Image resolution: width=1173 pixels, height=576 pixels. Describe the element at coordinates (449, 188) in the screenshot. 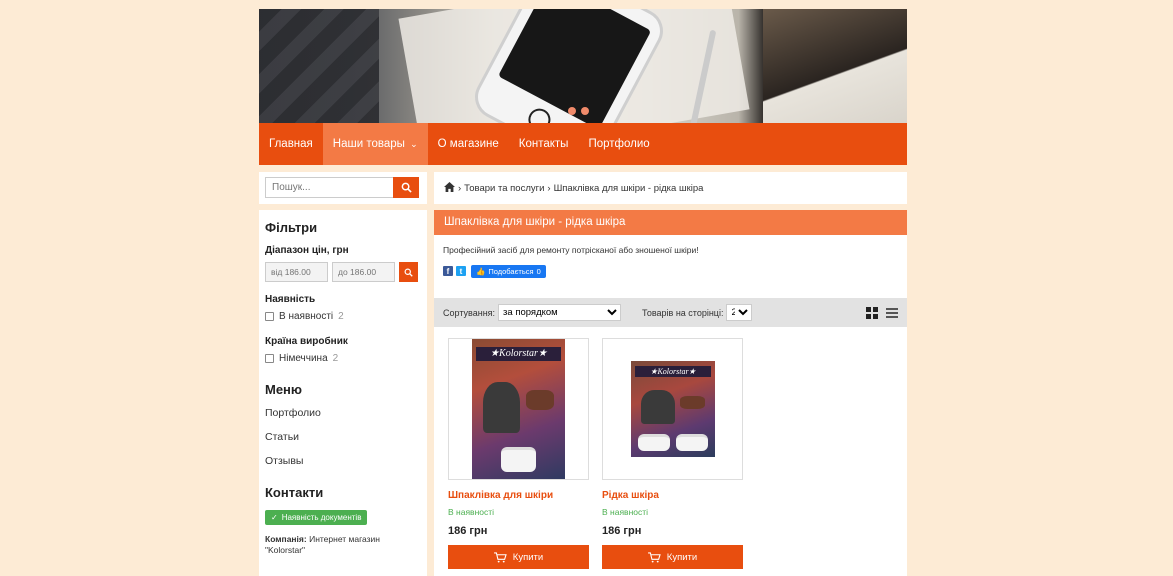

I see `home-icon` at that location.